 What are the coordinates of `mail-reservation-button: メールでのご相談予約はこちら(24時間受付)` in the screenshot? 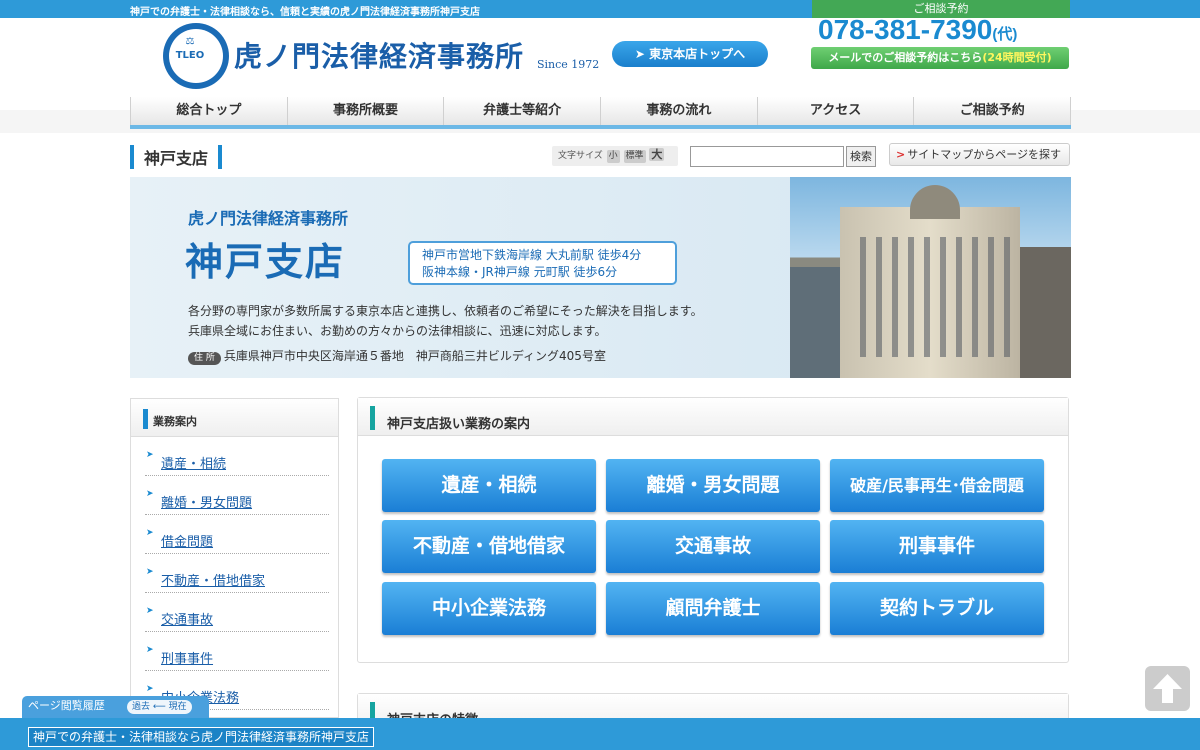 It's located at (940, 58).